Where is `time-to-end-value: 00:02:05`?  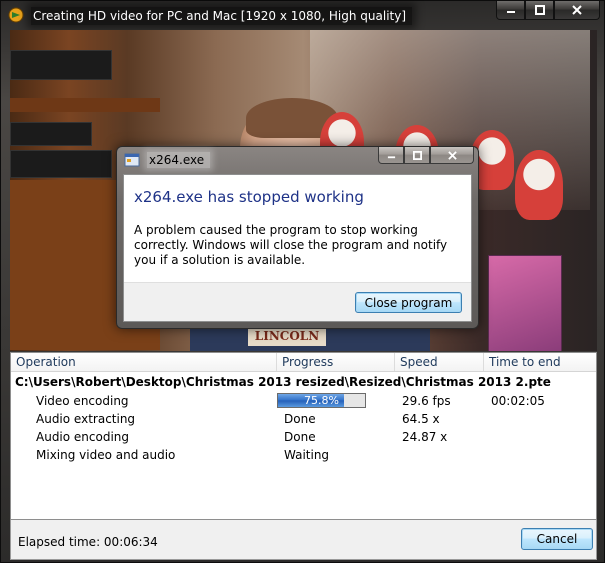 time-to-end-value: 00:02:05 is located at coordinates (518, 401).